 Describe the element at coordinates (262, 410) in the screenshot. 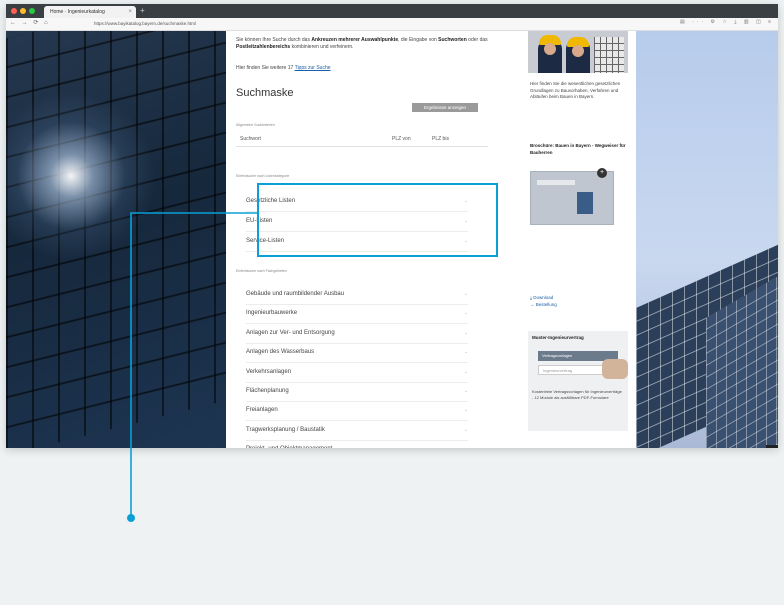

I see `field-category-item-label: Freianlagen` at that location.